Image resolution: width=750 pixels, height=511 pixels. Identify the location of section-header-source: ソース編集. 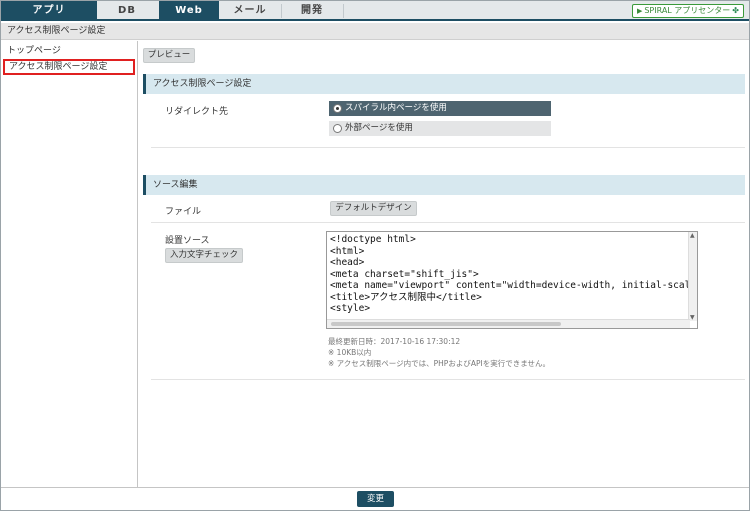
(444, 185).